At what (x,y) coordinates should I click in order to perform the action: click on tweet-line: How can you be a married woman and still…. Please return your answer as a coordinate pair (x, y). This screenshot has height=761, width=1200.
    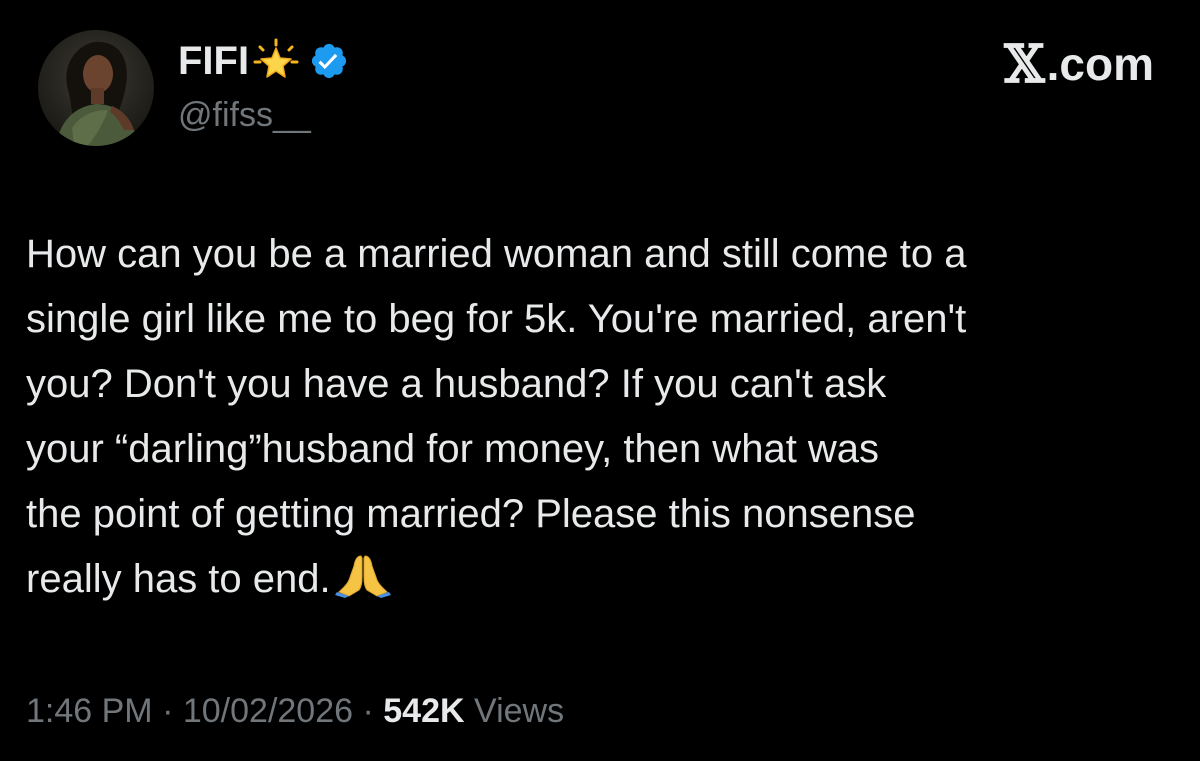
    Looking at the image, I should click on (496, 254).